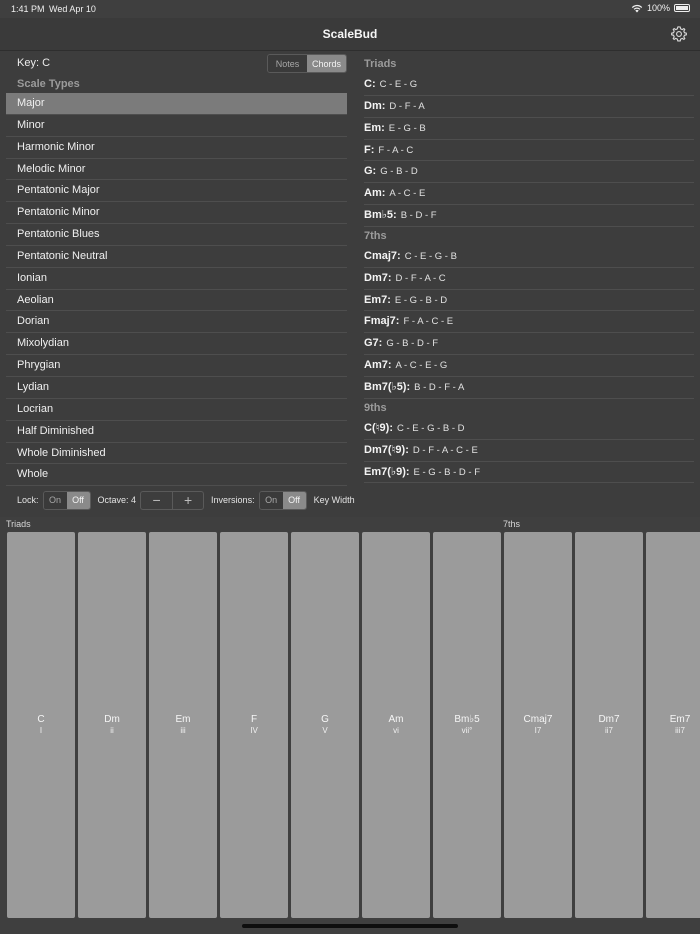 The width and height of the screenshot is (700, 934). What do you see at coordinates (176, 170) in the screenshot?
I see `scale-type-item: Melodic Minor` at bounding box center [176, 170].